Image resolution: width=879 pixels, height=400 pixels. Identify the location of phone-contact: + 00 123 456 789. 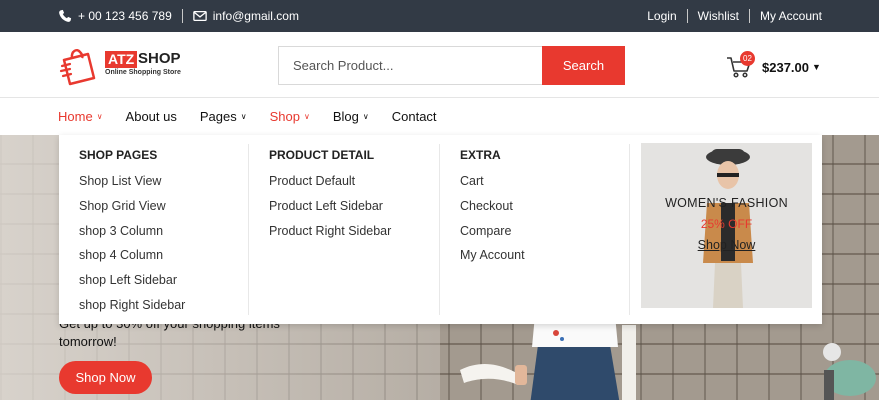
(115, 16).